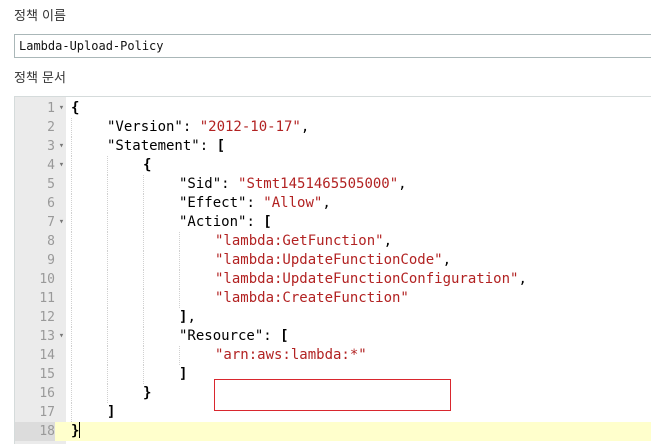  What do you see at coordinates (153, 146) in the screenshot?
I see `json-key: "Statement"` at bounding box center [153, 146].